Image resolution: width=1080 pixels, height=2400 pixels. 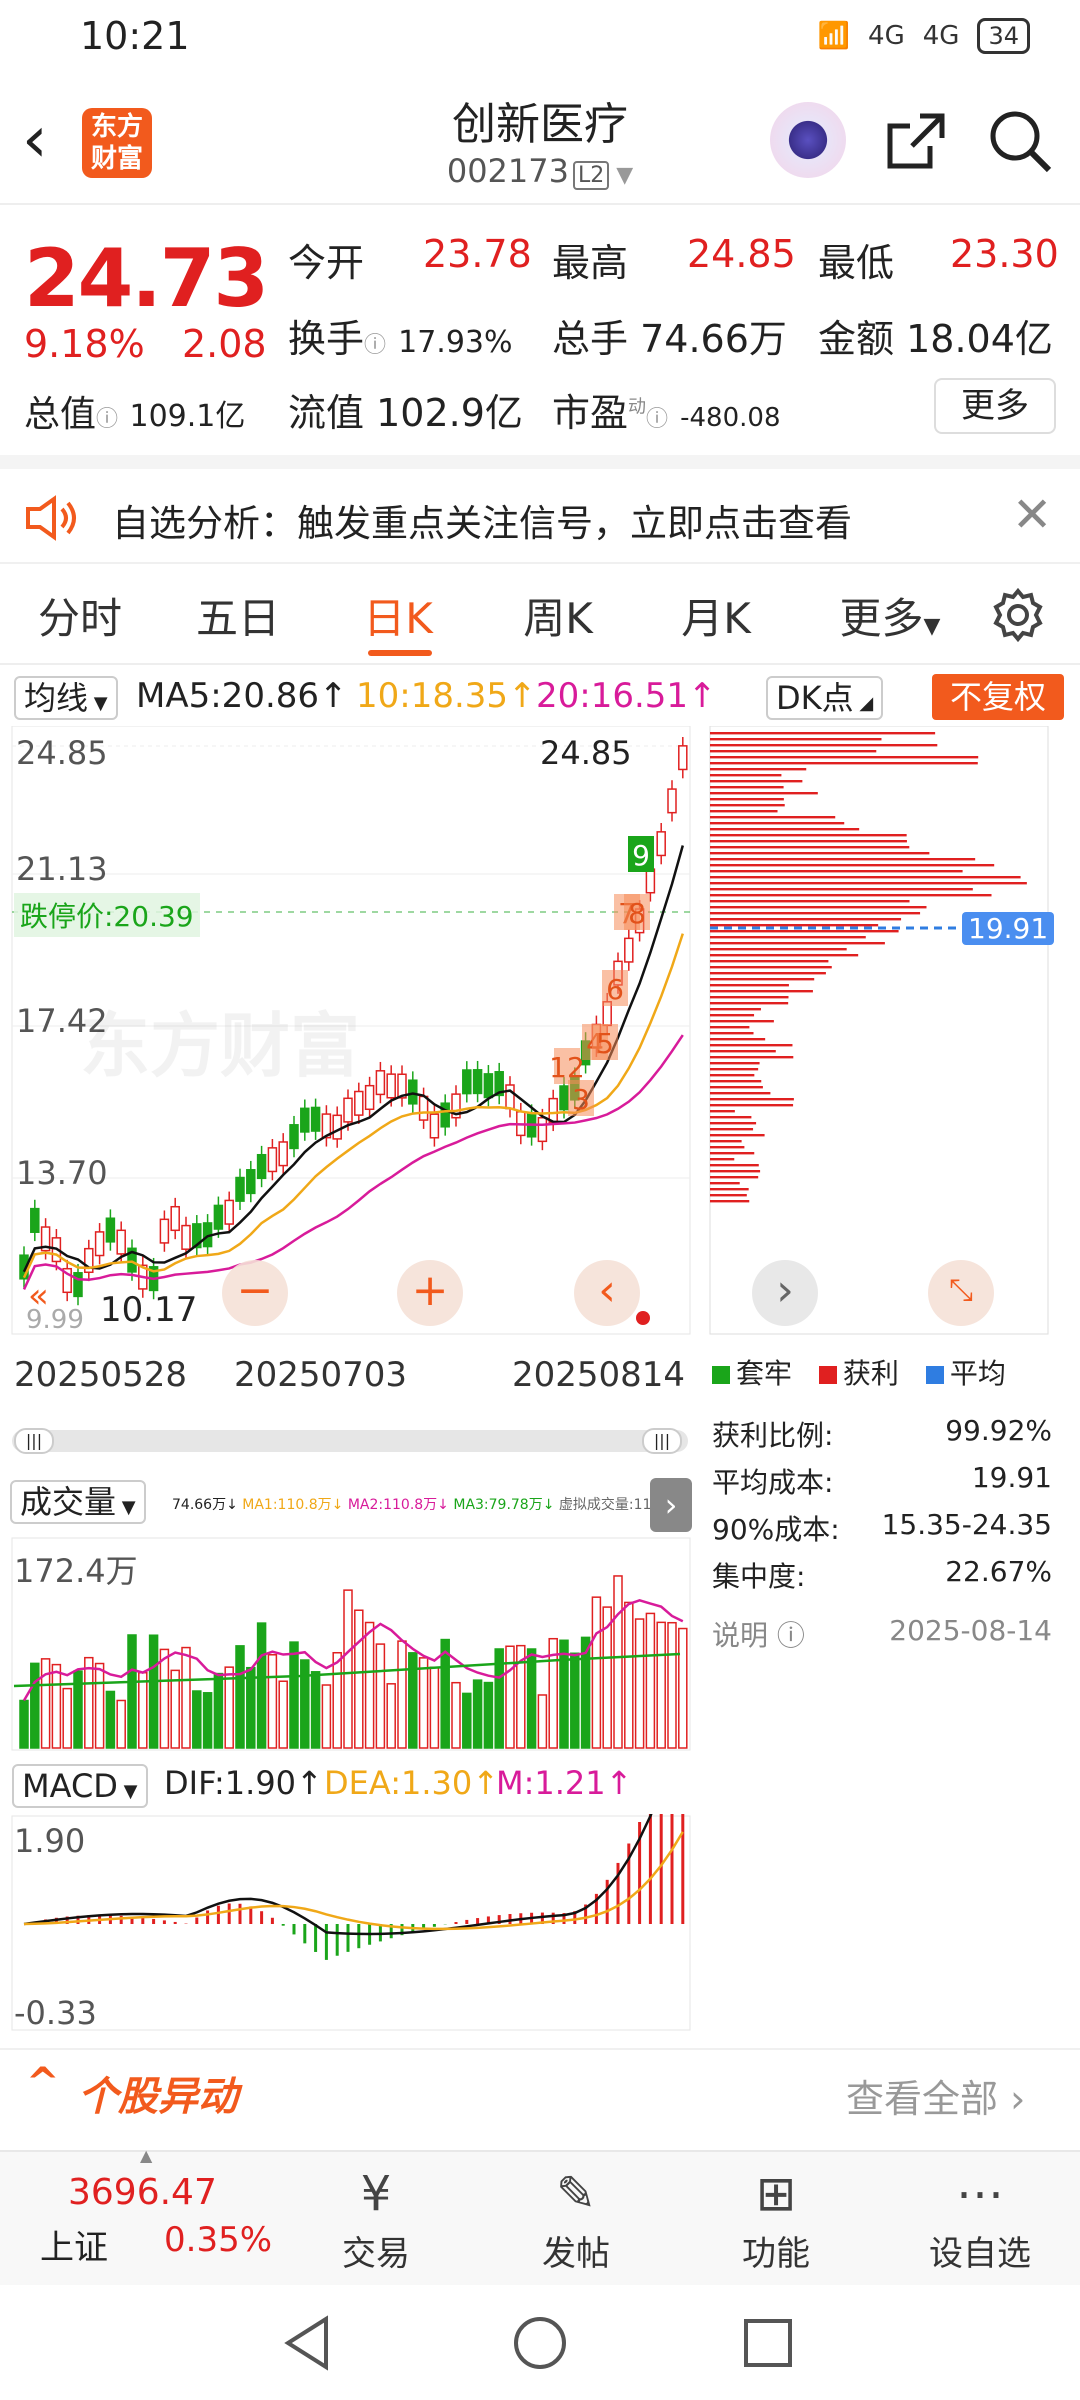 What do you see at coordinates (1020, 141) in the screenshot?
I see `search-icon` at bounding box center [1020, 141].